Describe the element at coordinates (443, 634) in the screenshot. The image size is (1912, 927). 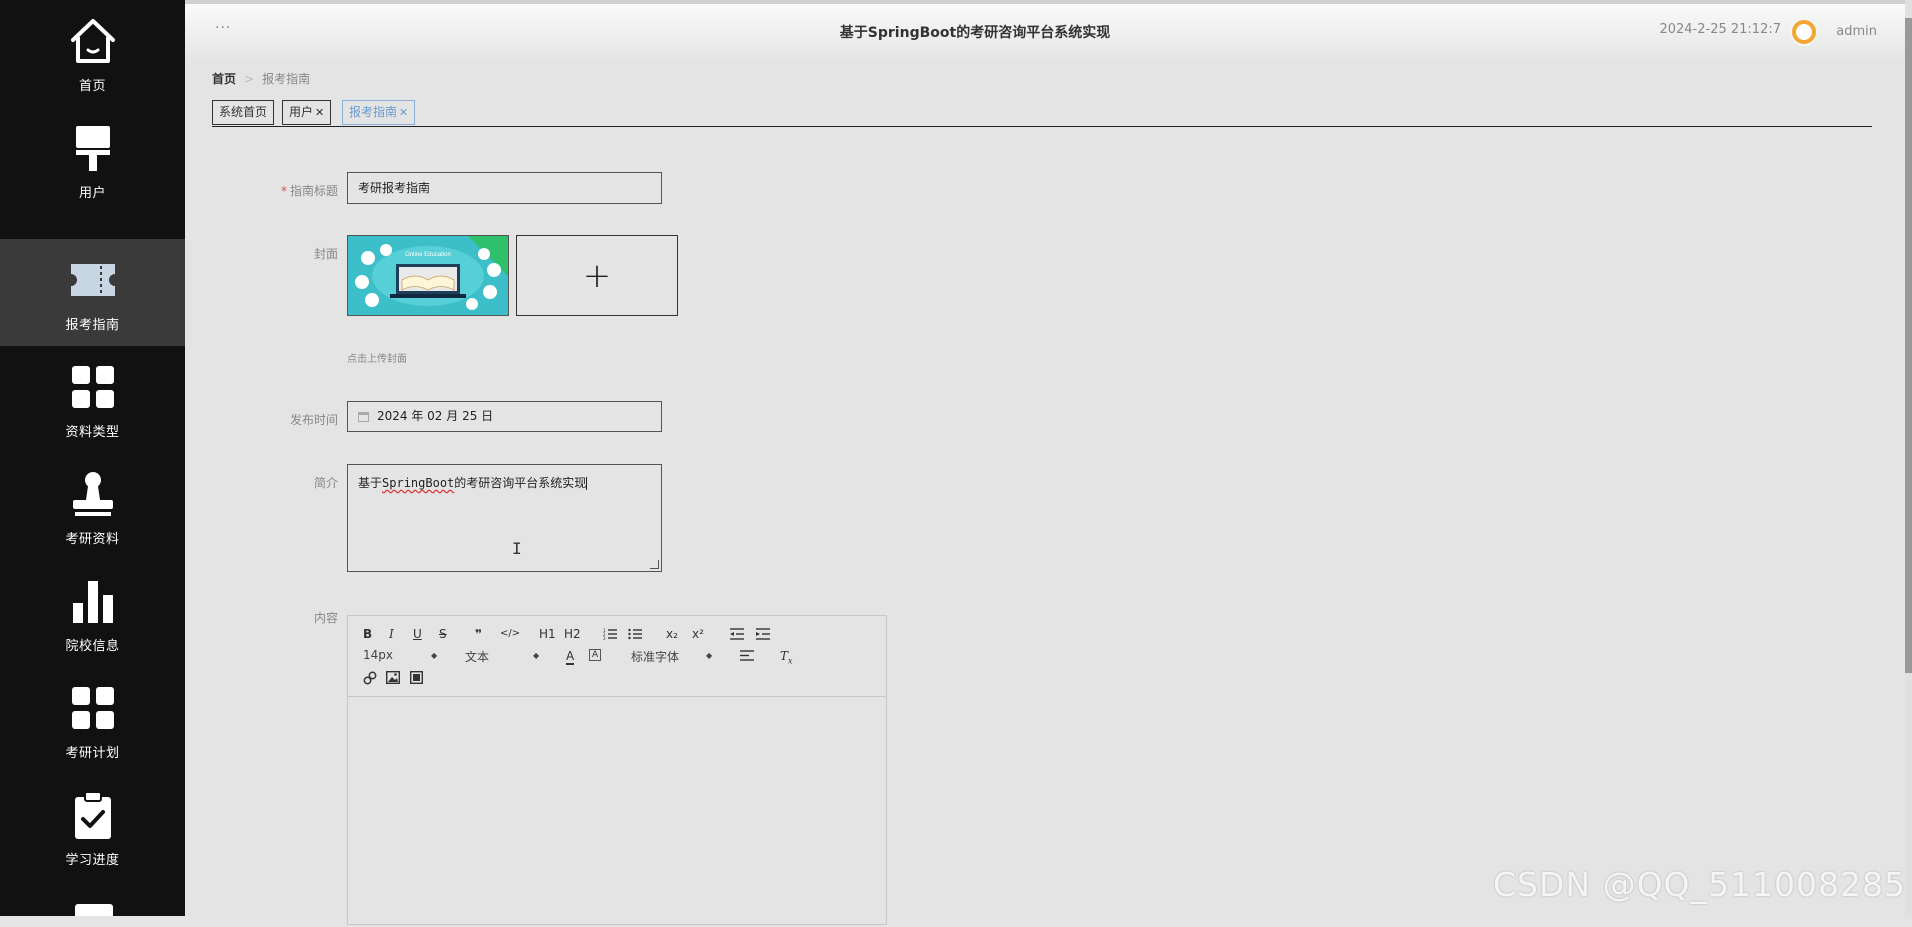
I see `strike-button: S` at that location.